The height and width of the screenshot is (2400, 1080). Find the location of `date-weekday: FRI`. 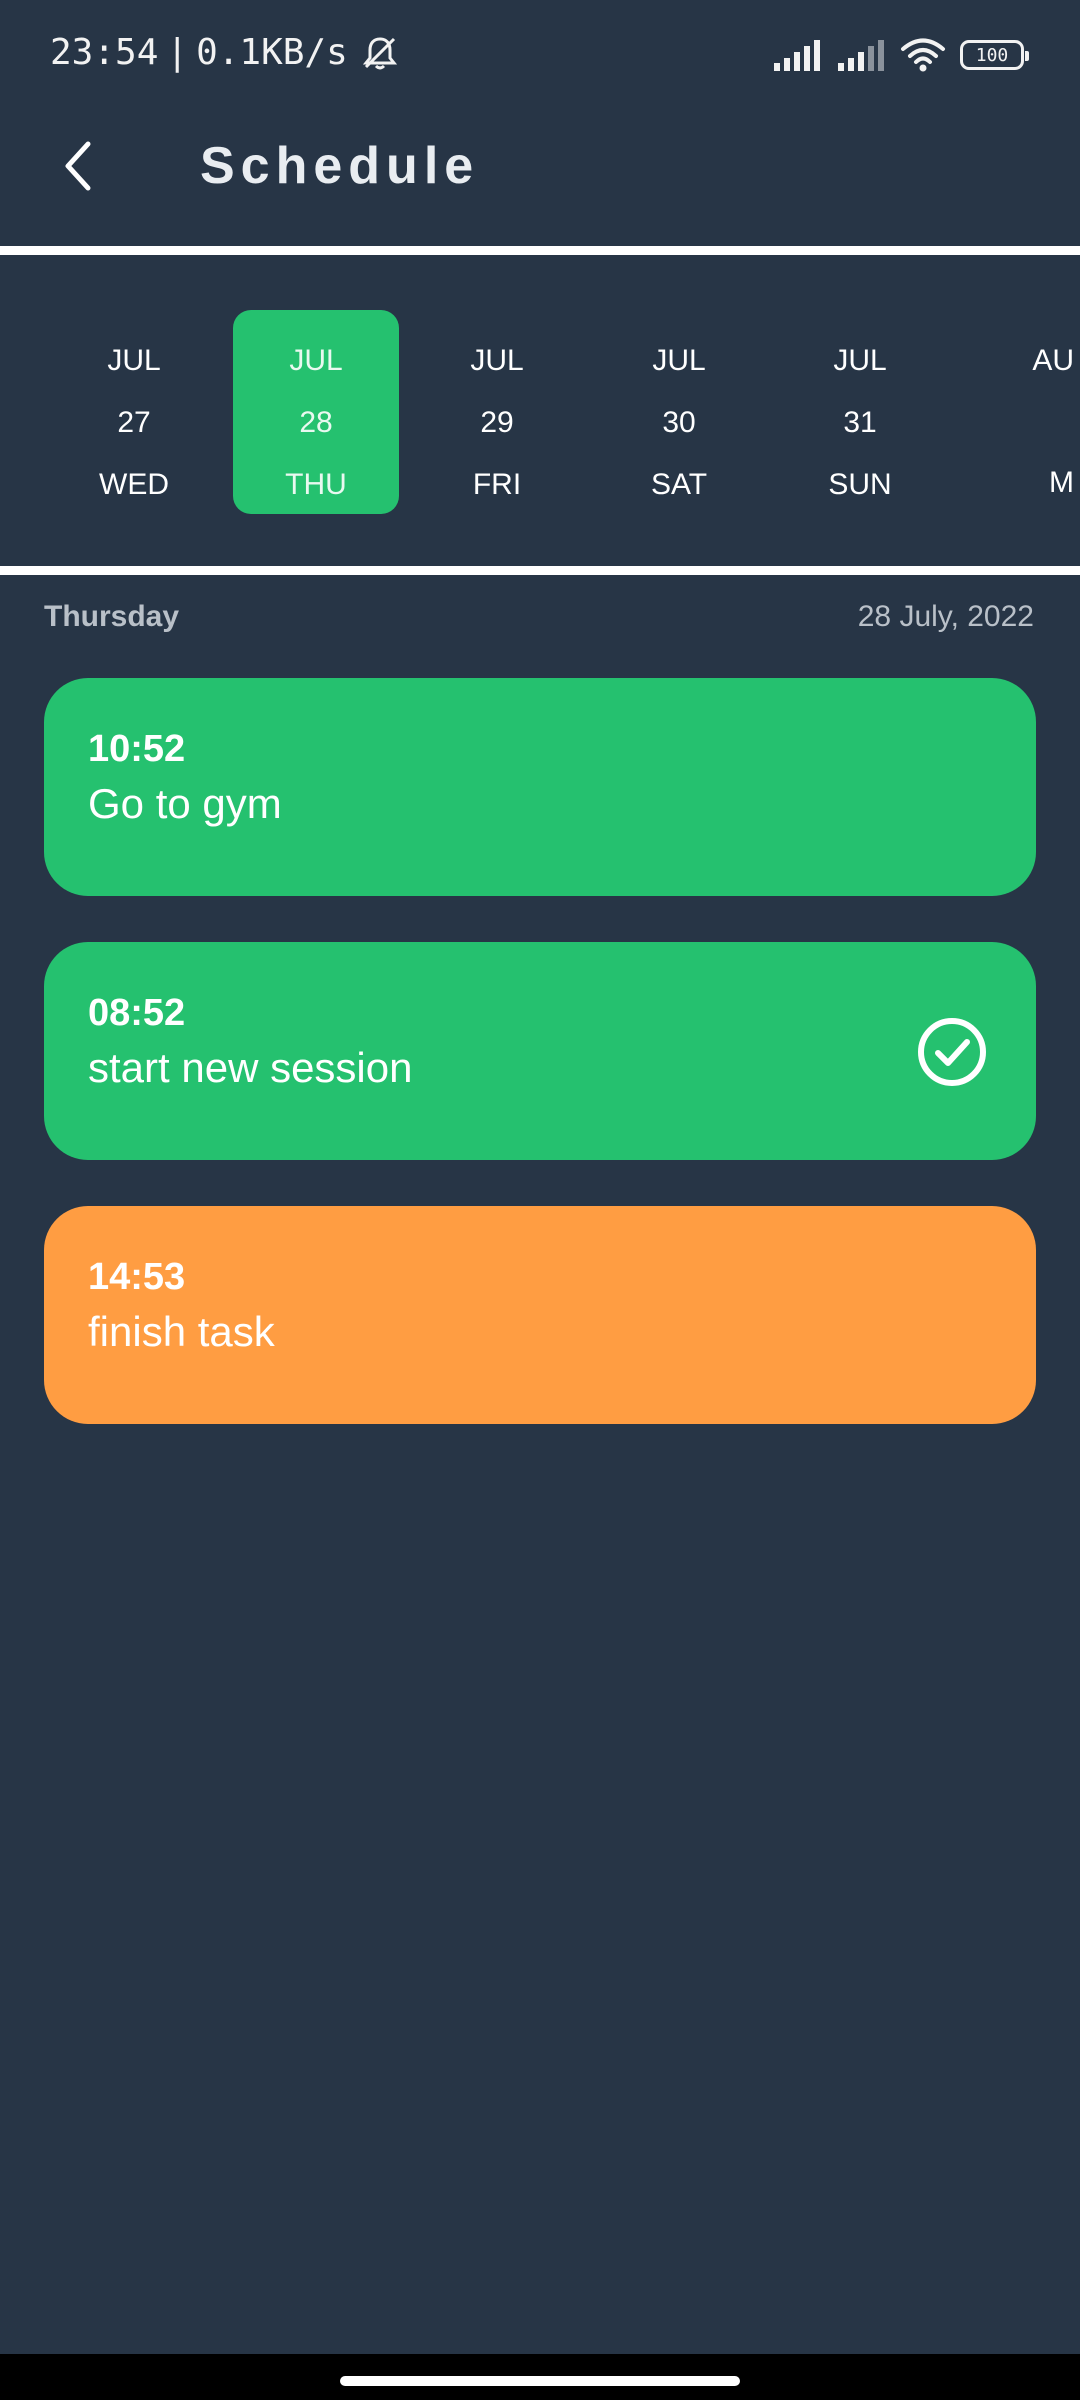

date-weekday: FRI is located at coordinates (497, 484).